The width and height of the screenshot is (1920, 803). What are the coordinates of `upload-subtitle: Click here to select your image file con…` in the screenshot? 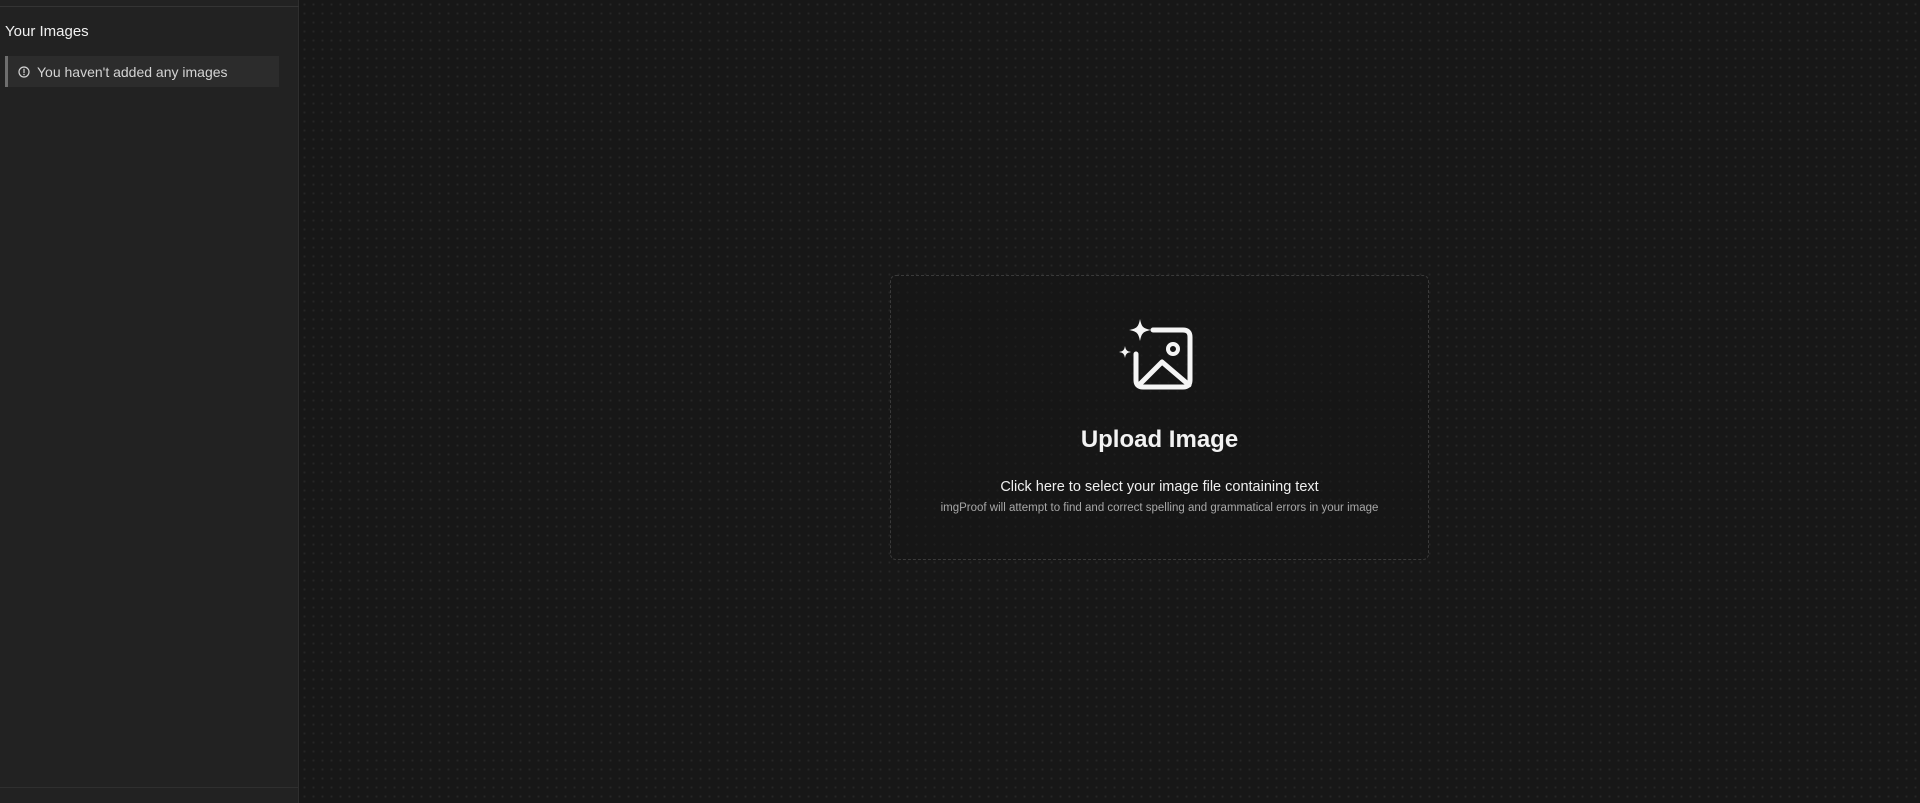 It's located at (1159, 487).